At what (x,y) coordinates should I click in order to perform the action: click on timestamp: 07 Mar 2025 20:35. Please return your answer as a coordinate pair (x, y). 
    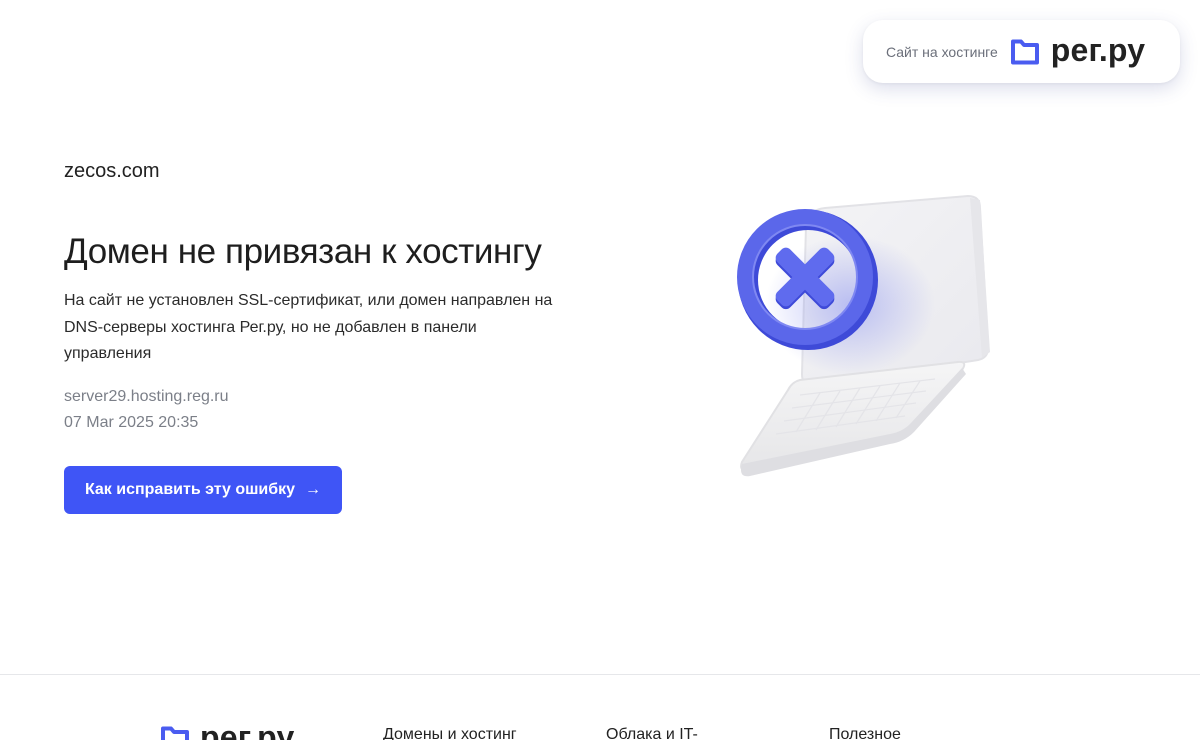
    Looking at the image, I should click on (131, 422).